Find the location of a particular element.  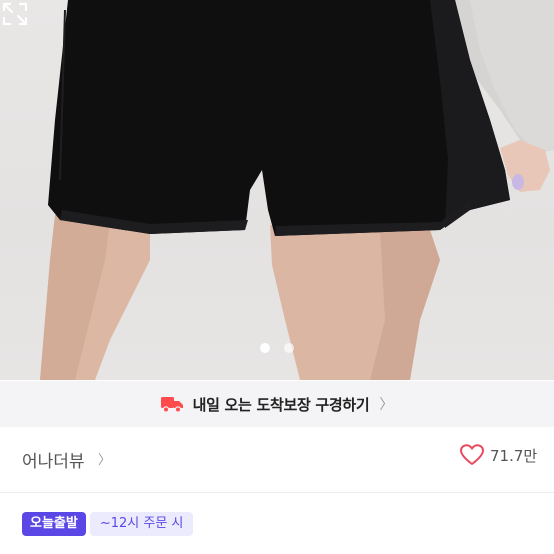

seller-row: 어나더뷰 〉 71.7만 is located at coordinates (277, 460).